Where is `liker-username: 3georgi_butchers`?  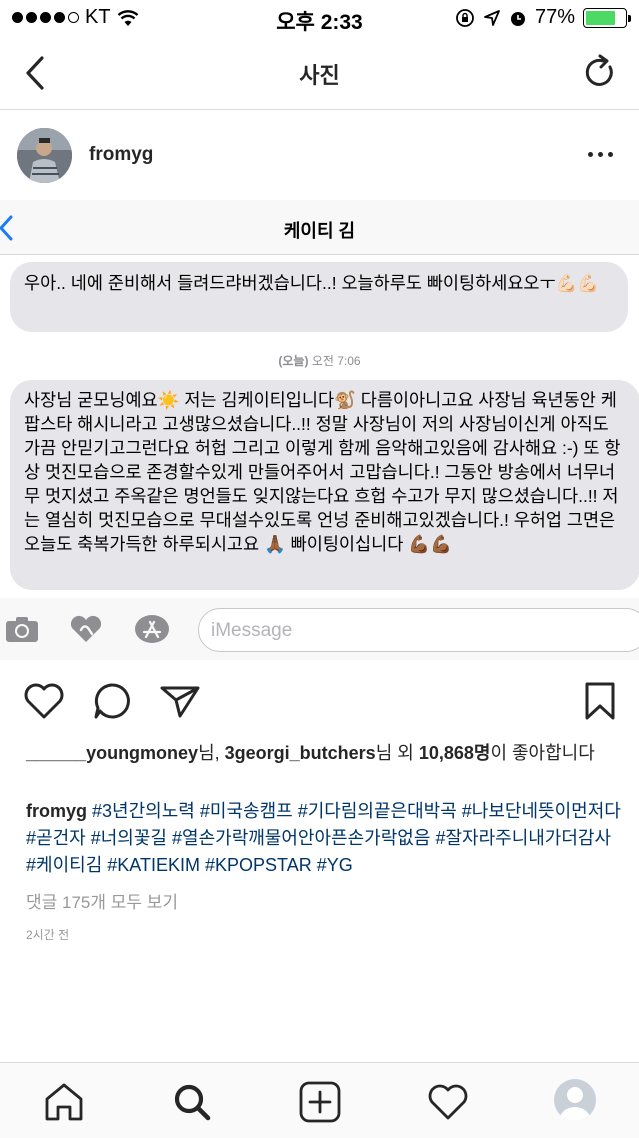 liker-username: 3georgi_butchers is located at coordinates (300, 753).